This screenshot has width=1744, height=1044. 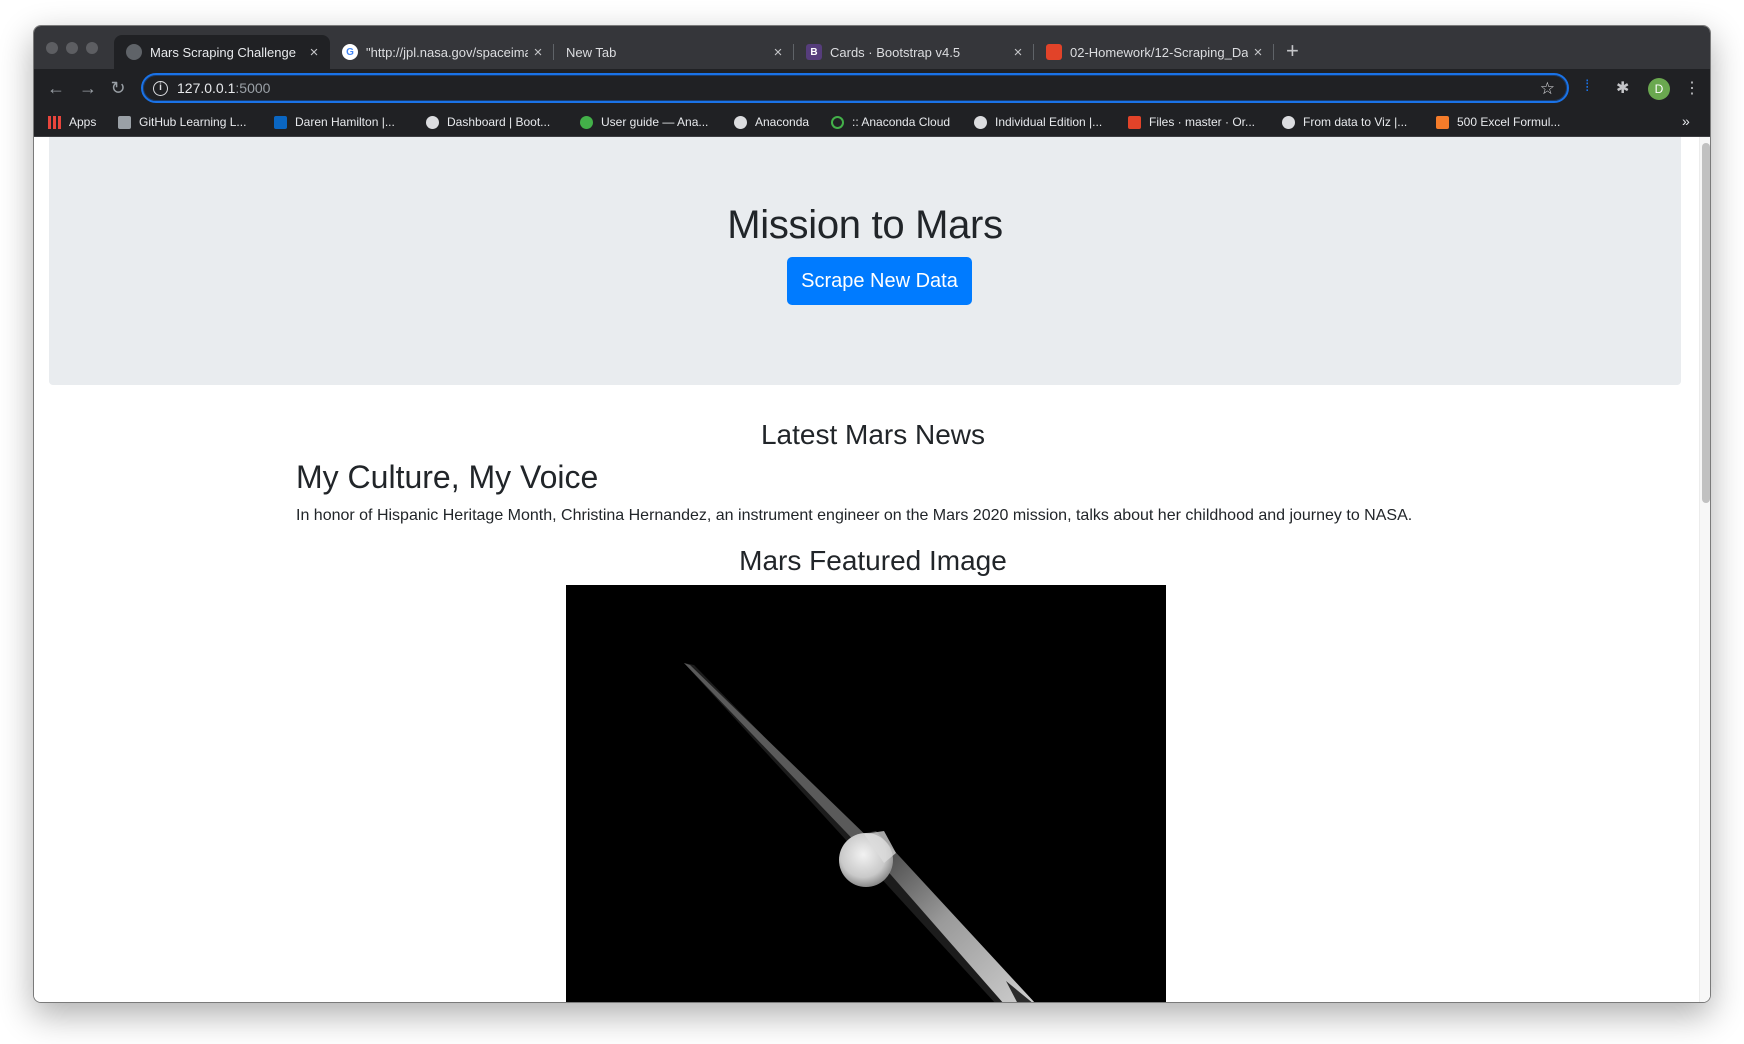 I want to click on minimize-window-button, so click(x=72, y=48).